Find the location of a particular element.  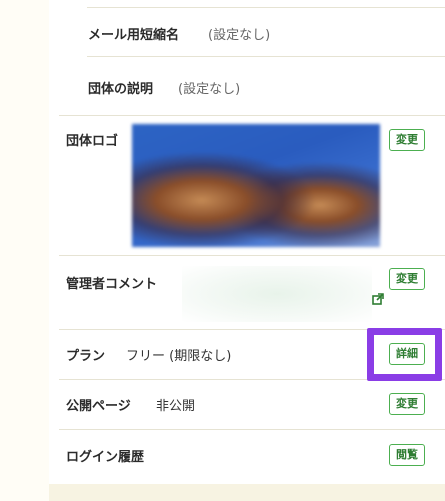

change-public-page-button: 変更 is located at coordinates (407, 404).